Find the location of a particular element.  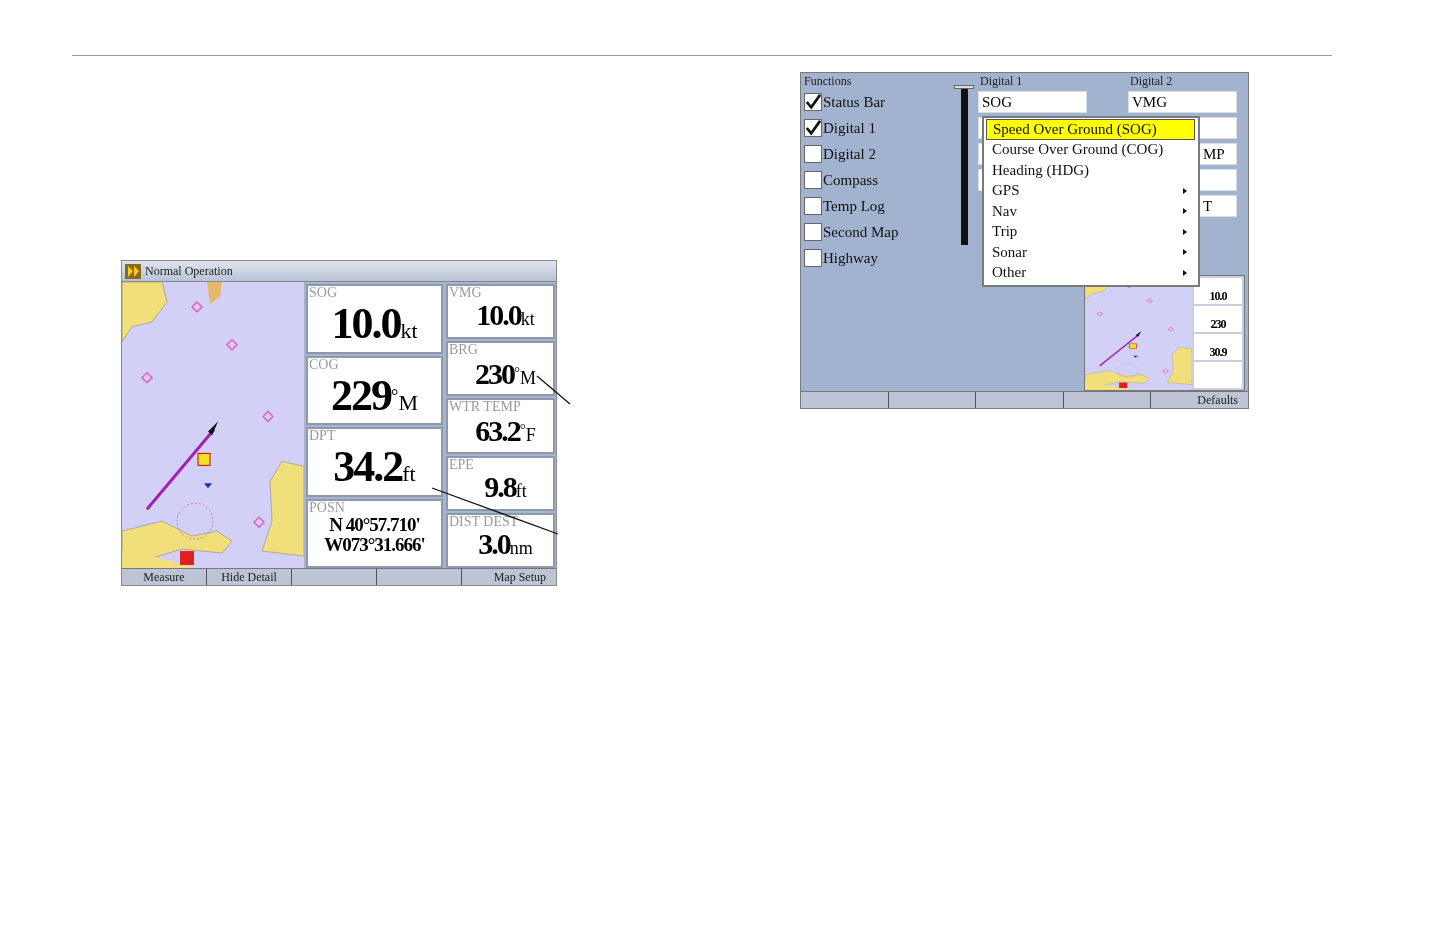

function-label: Temp Log is located at coordinates (854, 206).